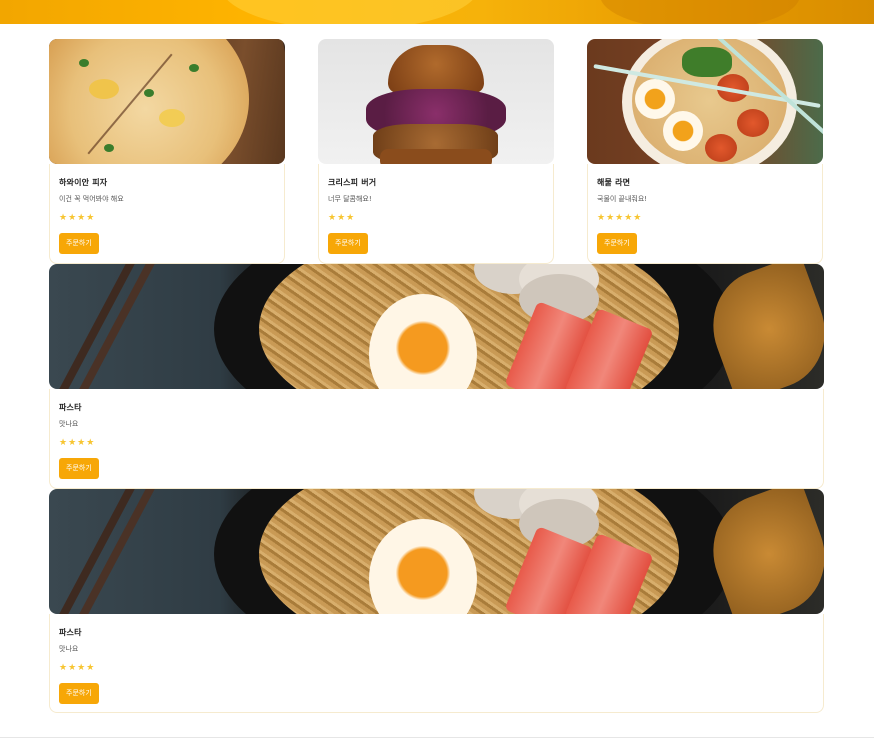 The height and width of the screenshot is (751, 874). What do you see at coordinates (437, 737) in the screenshot?
I see `footer-divider` at bounding box center [437, 737].